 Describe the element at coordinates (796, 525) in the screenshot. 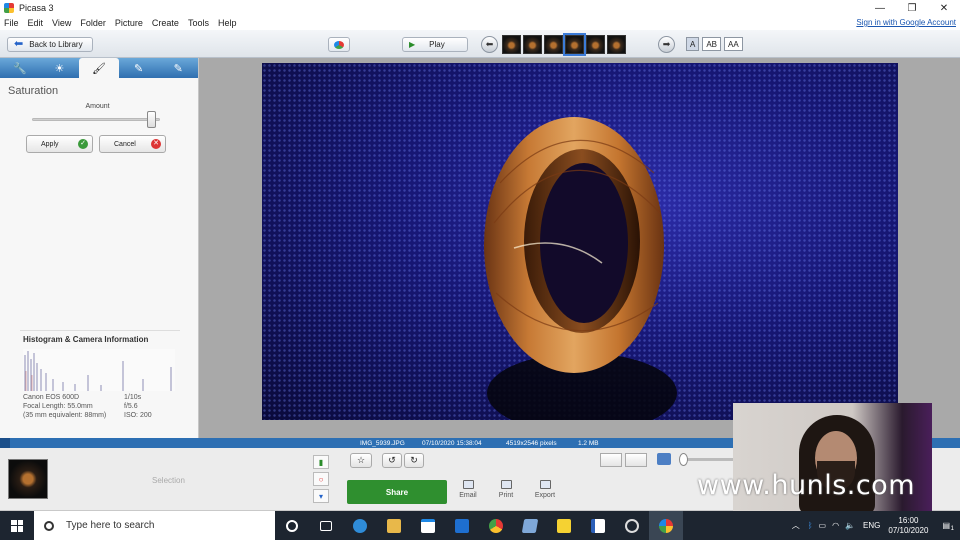

I see `show-hidden-icons: ︿` at that location.